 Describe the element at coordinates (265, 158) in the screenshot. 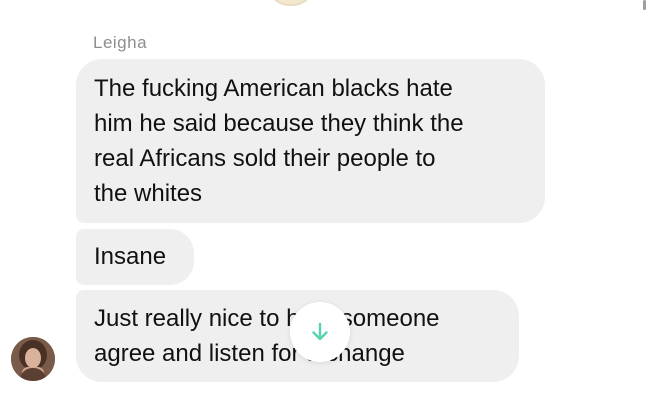

I see `message-line: real Africans sold their people to` at that location.